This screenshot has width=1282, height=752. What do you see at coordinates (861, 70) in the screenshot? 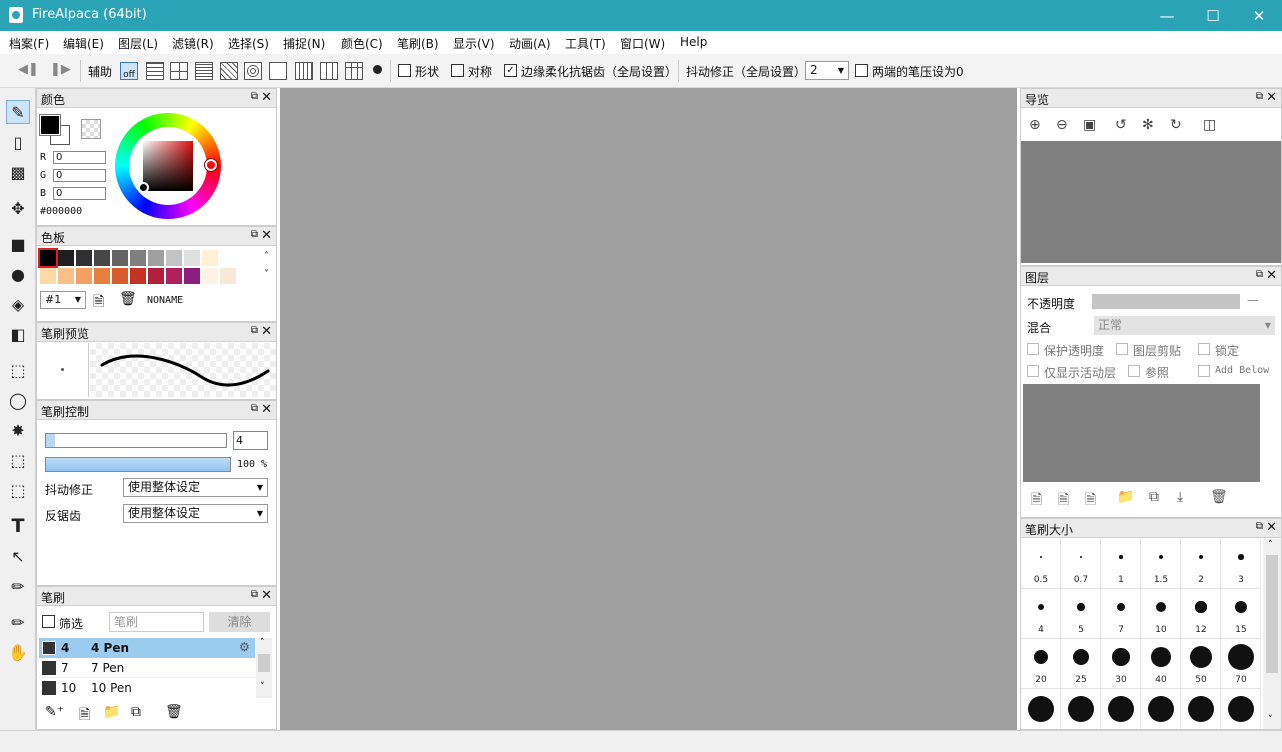
I see `pressure-checkbox` at bounding box center [861, 70].